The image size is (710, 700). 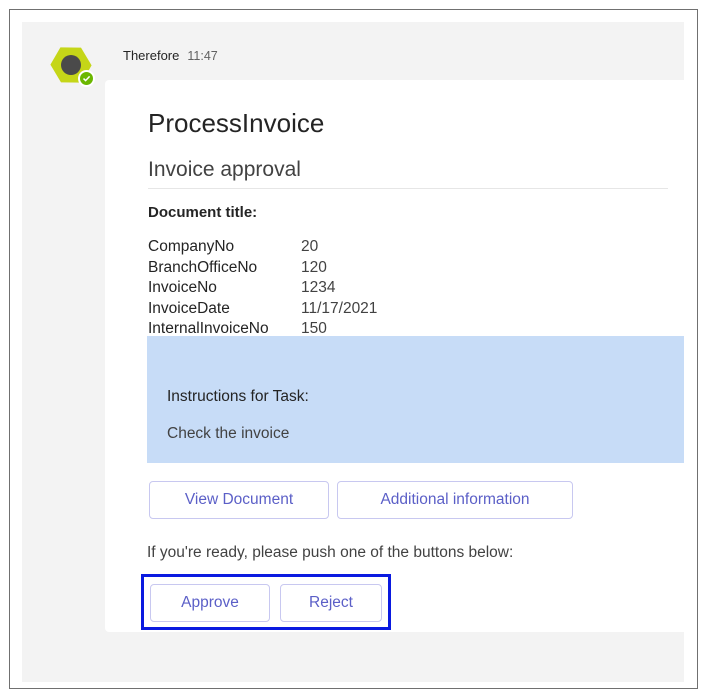 I want to click on instructions-container: Instructions for Task: Check the invoice, so click(x=415, y=399).